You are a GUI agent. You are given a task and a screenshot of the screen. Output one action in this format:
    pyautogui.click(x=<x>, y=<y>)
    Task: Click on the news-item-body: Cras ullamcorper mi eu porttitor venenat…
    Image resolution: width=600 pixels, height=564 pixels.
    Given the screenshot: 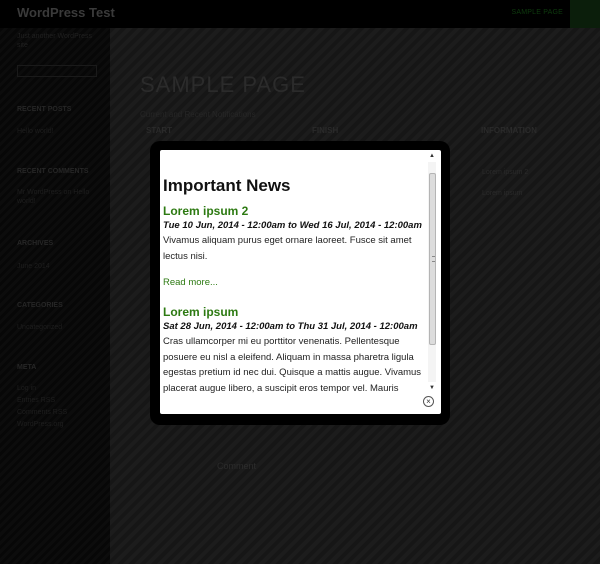 What is the action you would take?
    pyautogui.click(x=292, y=365)
    